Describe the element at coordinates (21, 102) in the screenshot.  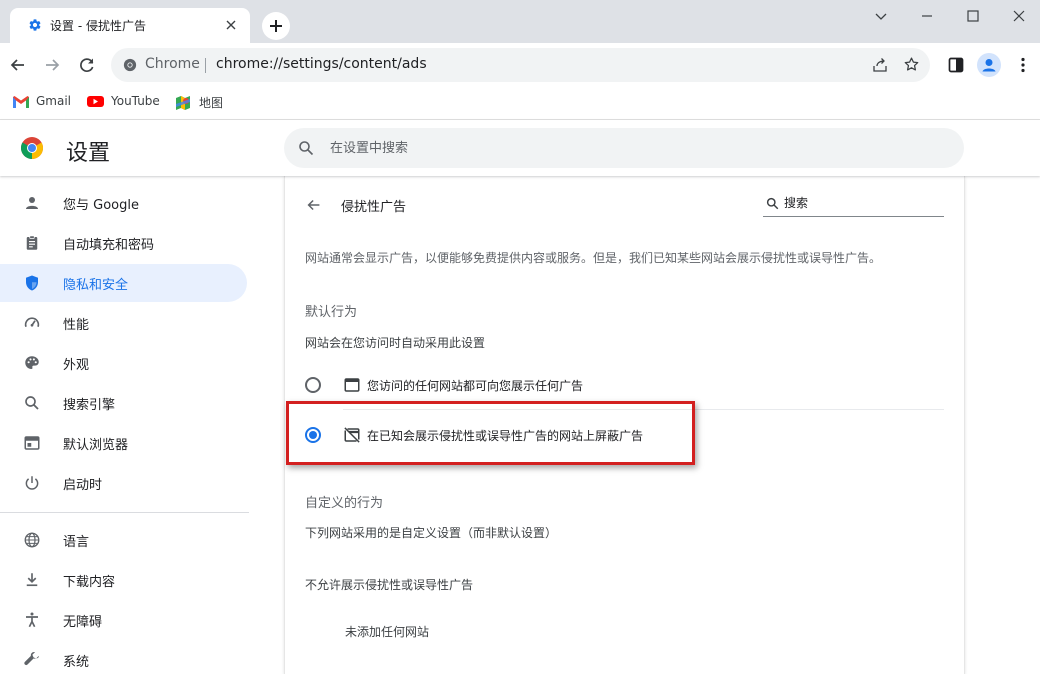
I see `gmail-icon` at that location.